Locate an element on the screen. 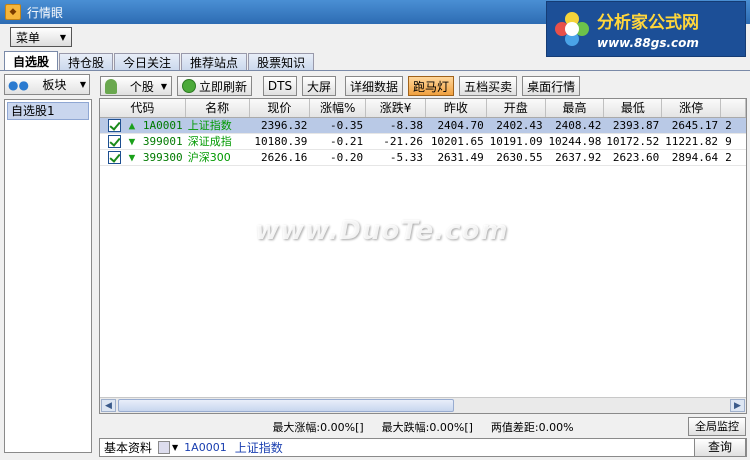  tab-watchlist: 自选股 is located at coordinates (31, 61).